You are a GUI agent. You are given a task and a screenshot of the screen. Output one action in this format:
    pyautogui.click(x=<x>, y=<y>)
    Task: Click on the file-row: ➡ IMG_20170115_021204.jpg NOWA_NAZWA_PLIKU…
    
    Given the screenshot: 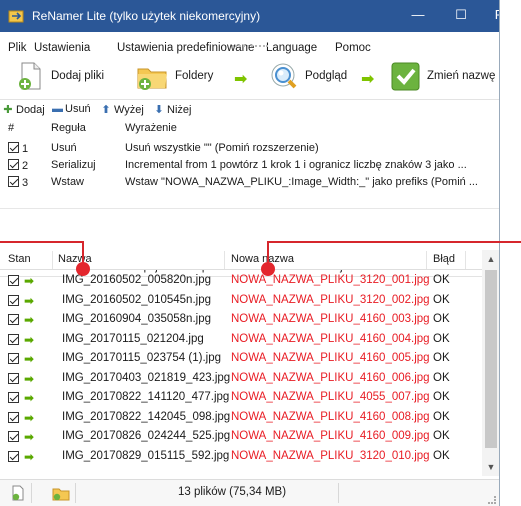 What is the action you would take?
    pyautogui.click(x=241, y=340)
    